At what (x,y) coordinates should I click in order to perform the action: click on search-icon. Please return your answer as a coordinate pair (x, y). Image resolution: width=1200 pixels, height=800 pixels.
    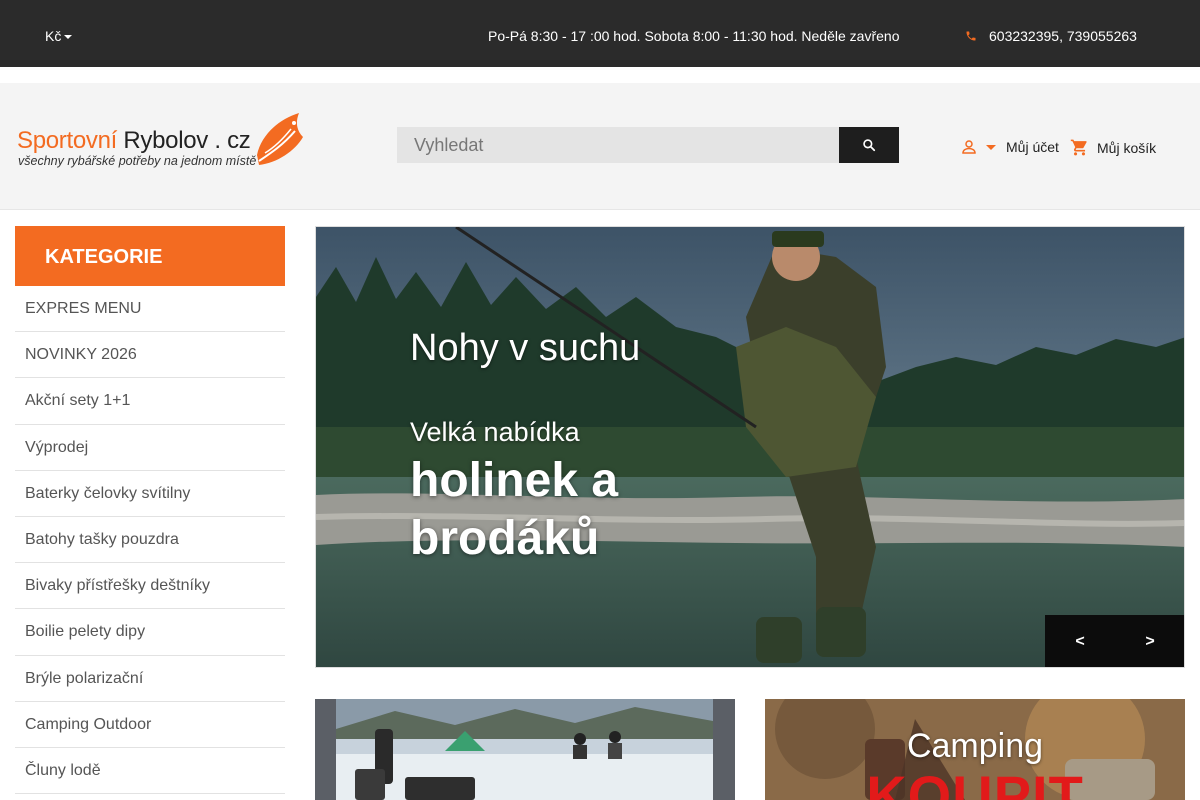
    Looking at the image, I should click on (869, 145).